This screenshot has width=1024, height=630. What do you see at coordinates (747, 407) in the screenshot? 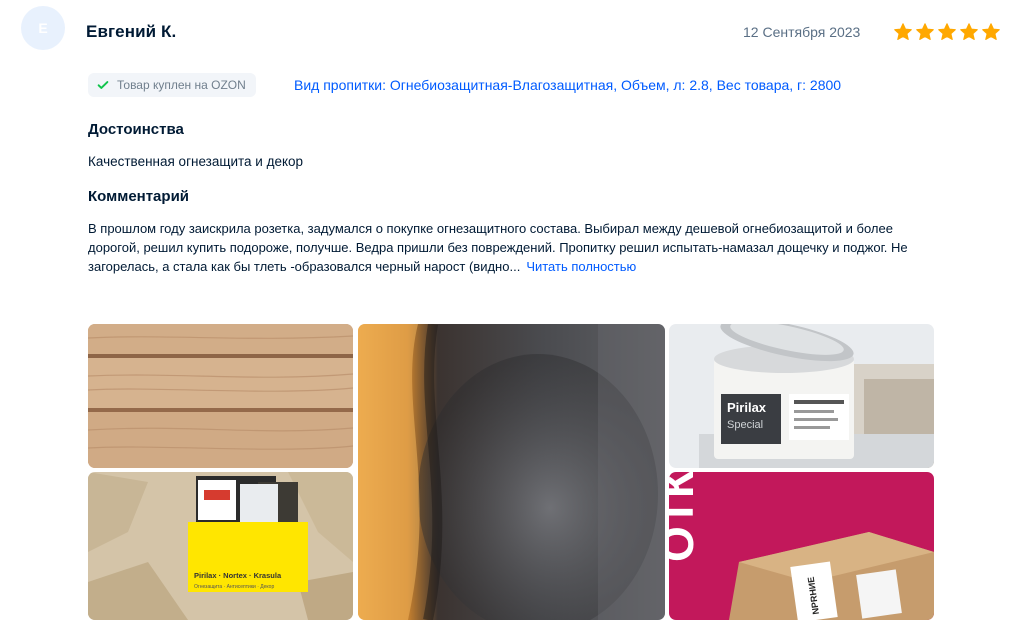
I see `can-brand-text: Pirilax` at bounding box center [747, 407].